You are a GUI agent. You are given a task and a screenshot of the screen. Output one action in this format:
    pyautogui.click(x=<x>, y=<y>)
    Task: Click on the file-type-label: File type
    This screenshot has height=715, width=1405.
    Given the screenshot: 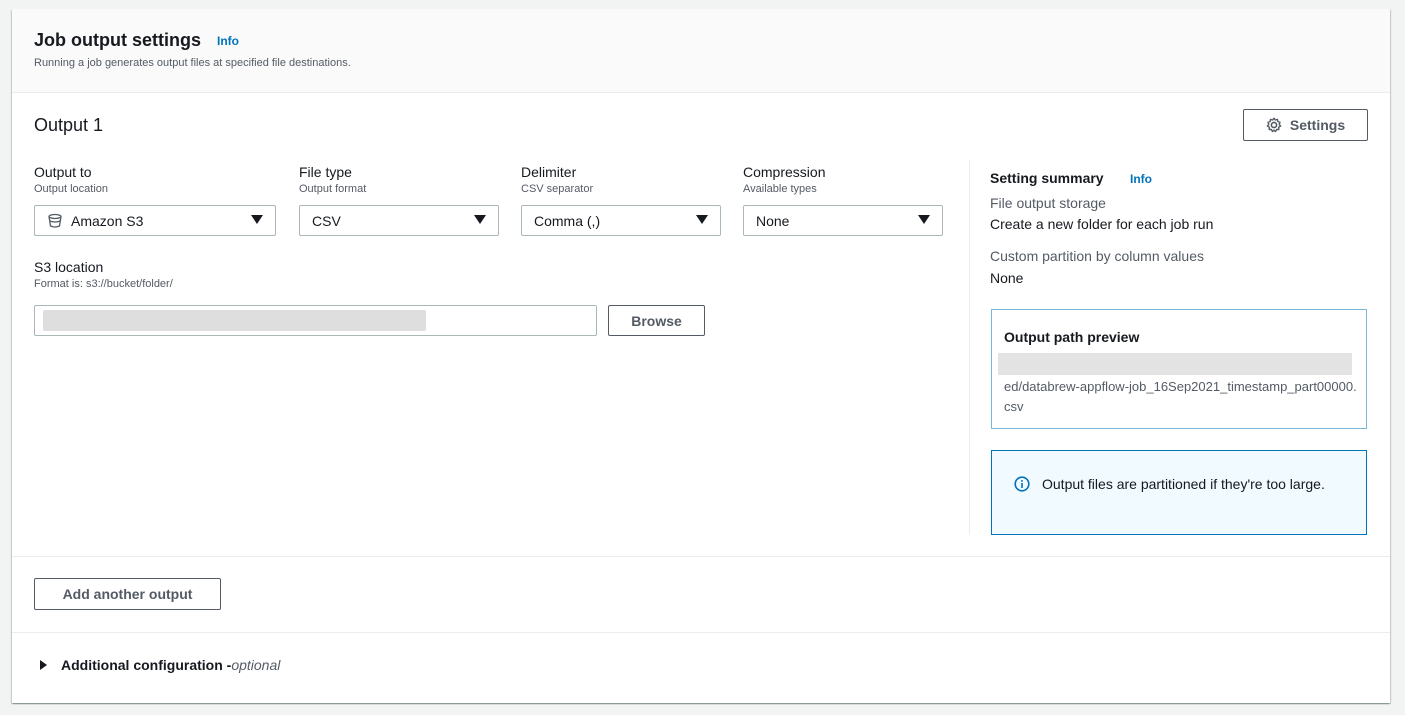 What is the action you would take?
    pyautogui.click(x=325, y=172)
    